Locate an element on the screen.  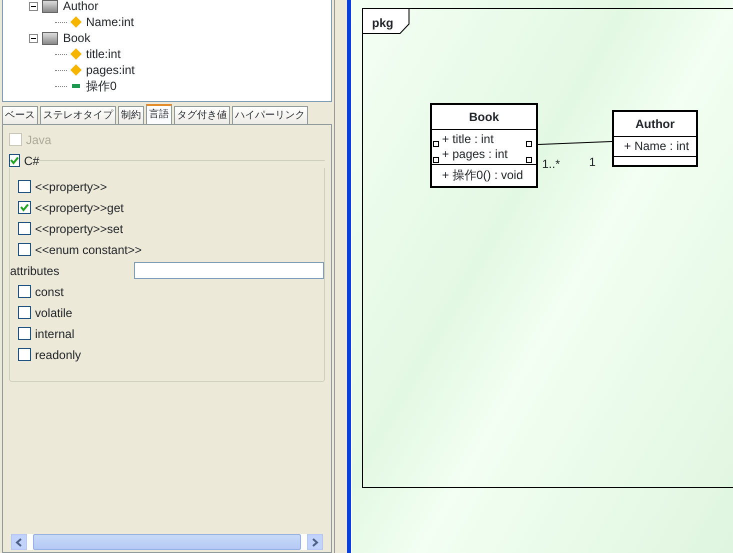
class-box: Book + title : int + pages : int + 操作0() : void is located at coordinates (484, 145).